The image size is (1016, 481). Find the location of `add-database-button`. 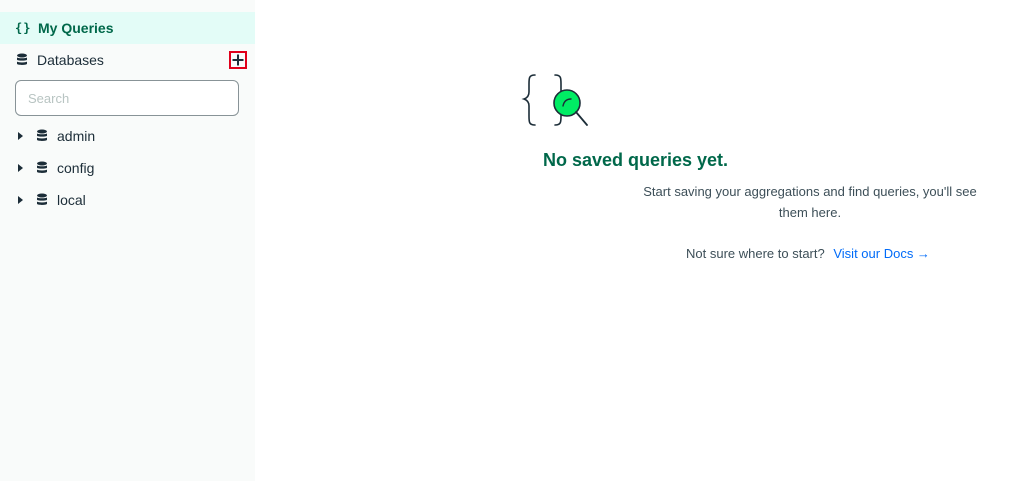

add-database-button is located at coordinates (238, 60).